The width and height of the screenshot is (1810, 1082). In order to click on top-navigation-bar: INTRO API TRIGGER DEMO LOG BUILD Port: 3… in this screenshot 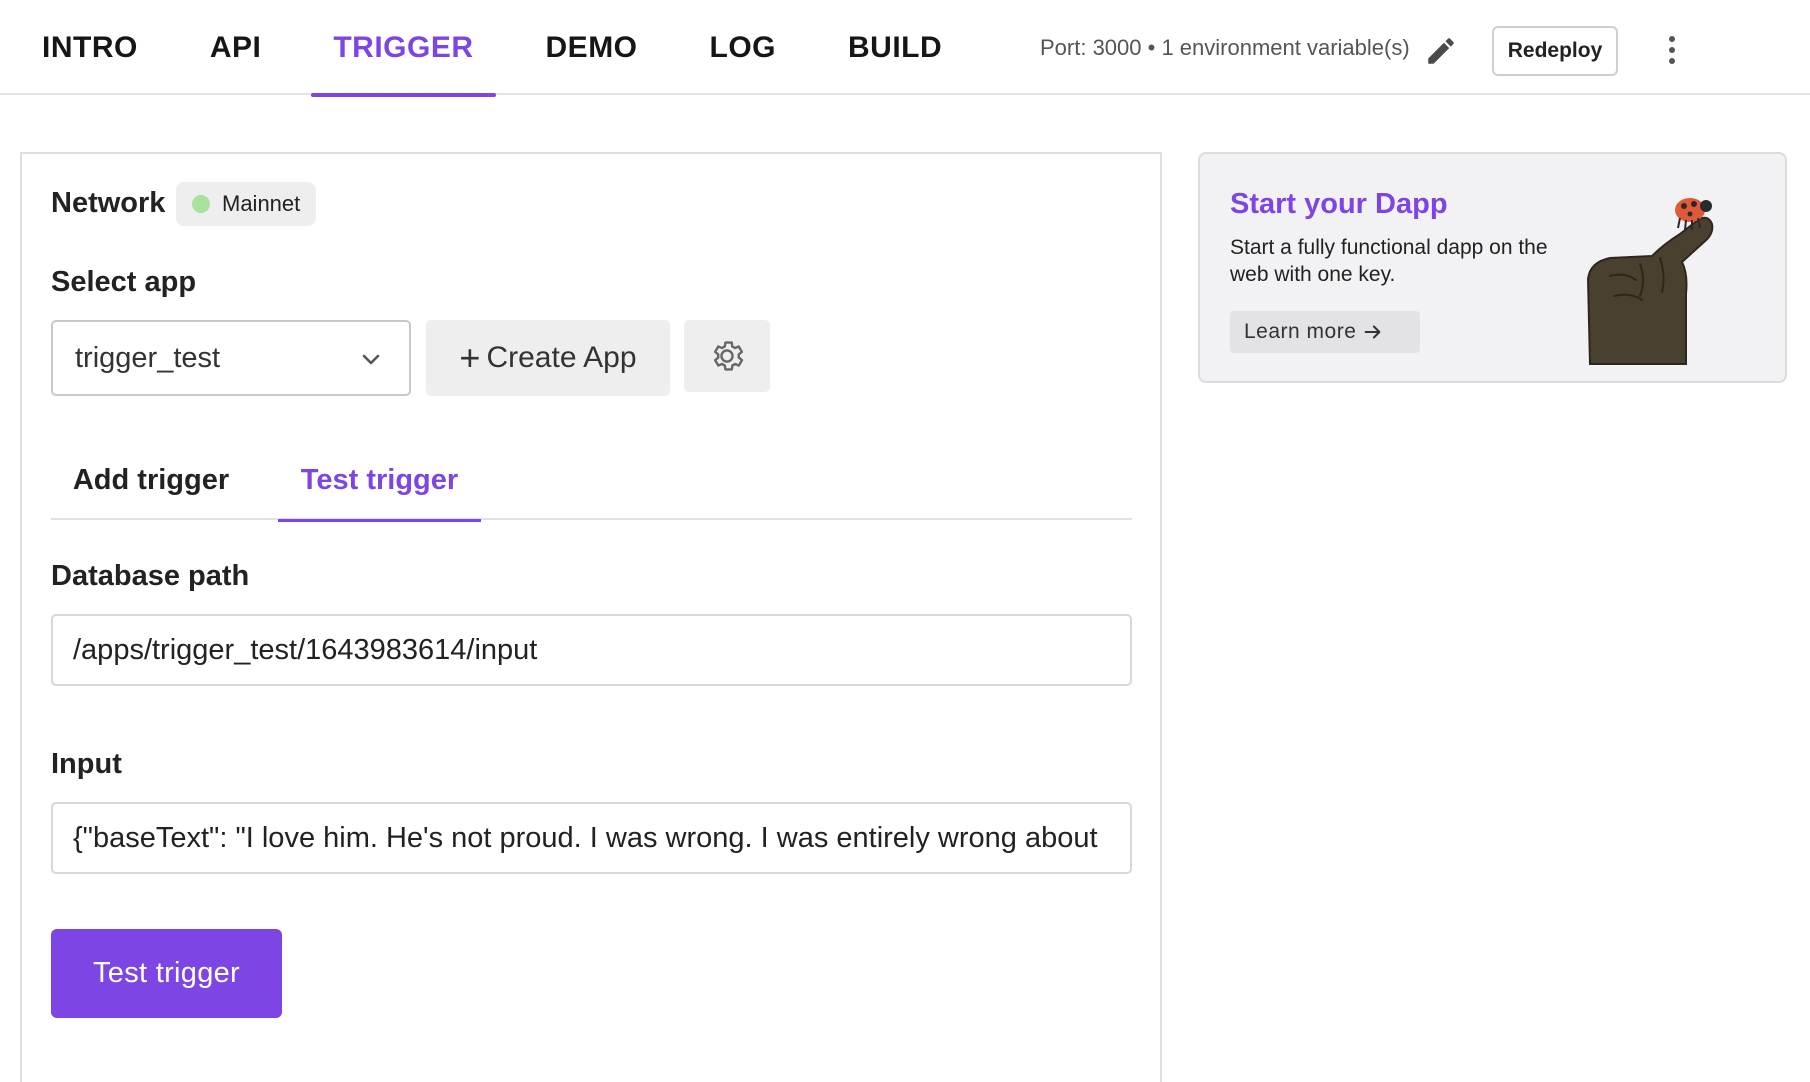, I will do `click(905, 48)`.